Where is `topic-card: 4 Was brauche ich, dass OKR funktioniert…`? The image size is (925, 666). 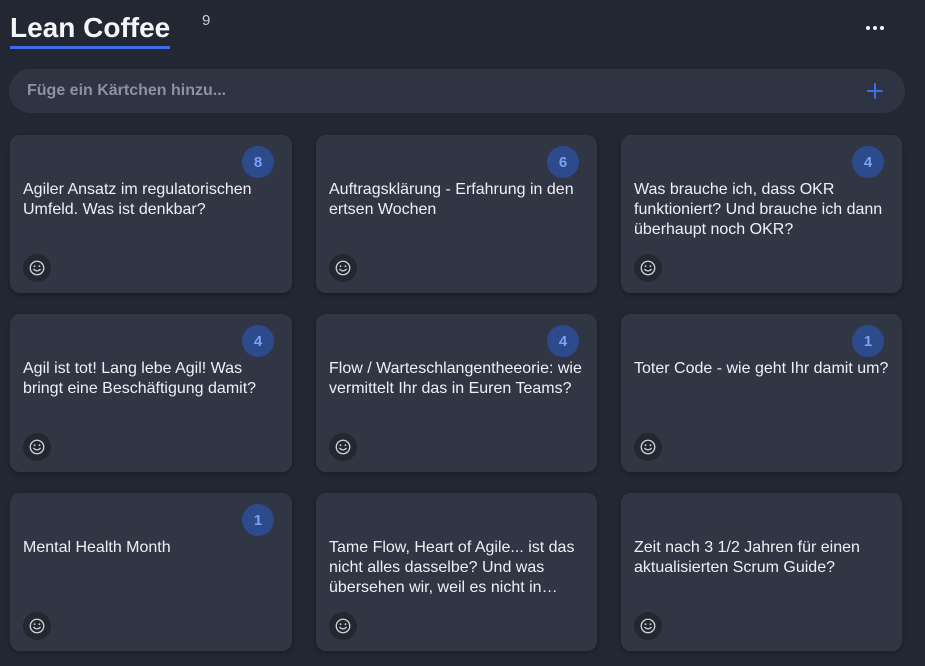
topic-card: 4 Was brauche ich, dass OKR funktioniert… is located at coordinates (761, 214).